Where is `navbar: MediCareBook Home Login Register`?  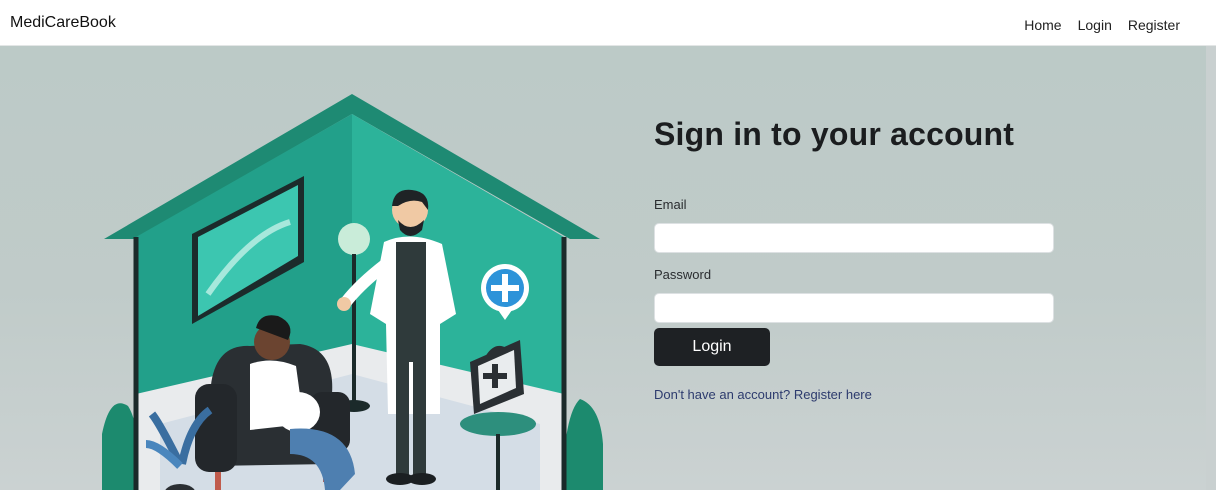 navbar: MediCareBook Home Login Register is located at coordinates (608, 23).